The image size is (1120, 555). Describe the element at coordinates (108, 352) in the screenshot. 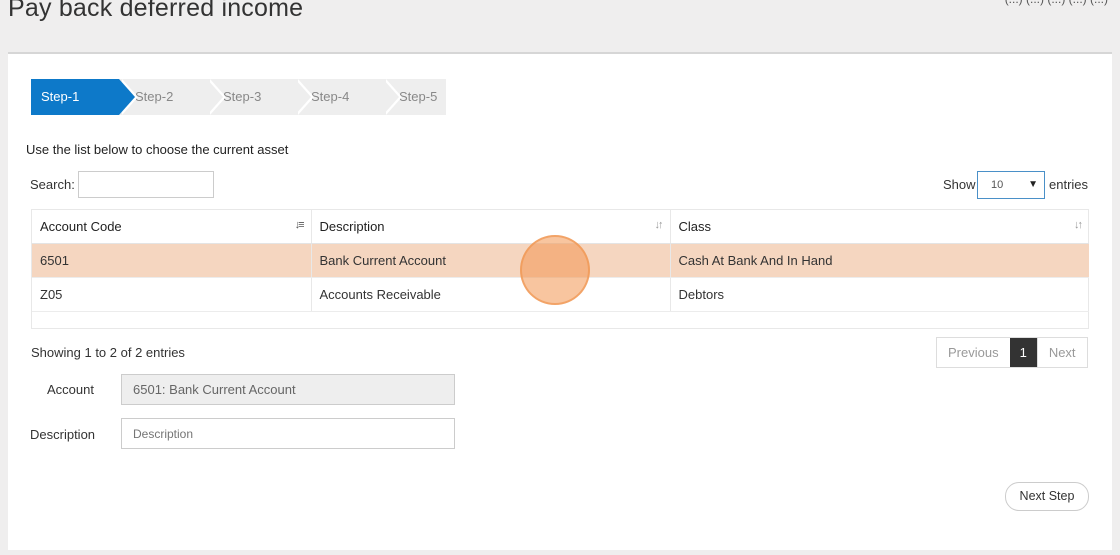

I see `table-info: Showing 1 to 2 of 2 entries` at that location.